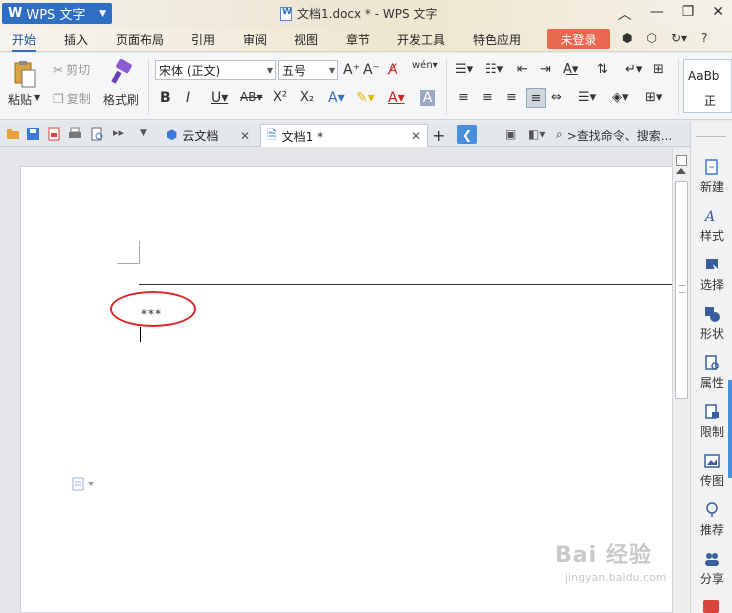 Image resolution: width=732 pixels, height=613 pixels. What do you see at coordinates (438, 135) in the screenshot?
I see `new-tab-icon: +` at bounding box center [438, 135].